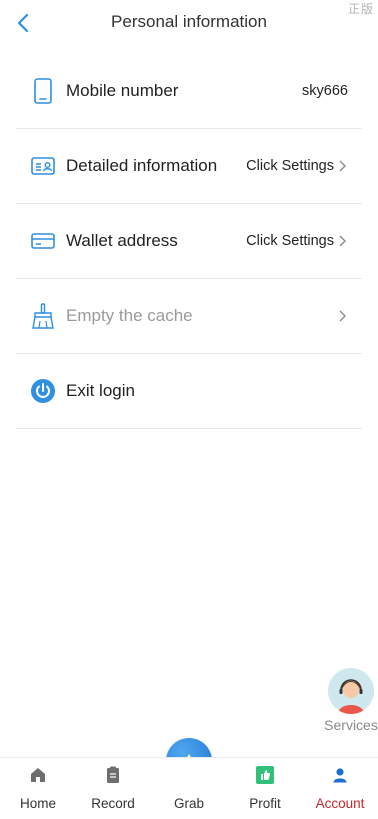 The image size is (378, 819). Describe the element at coordinates (113, 775) in the screenshot. I see `clipboard-icon` at that location.